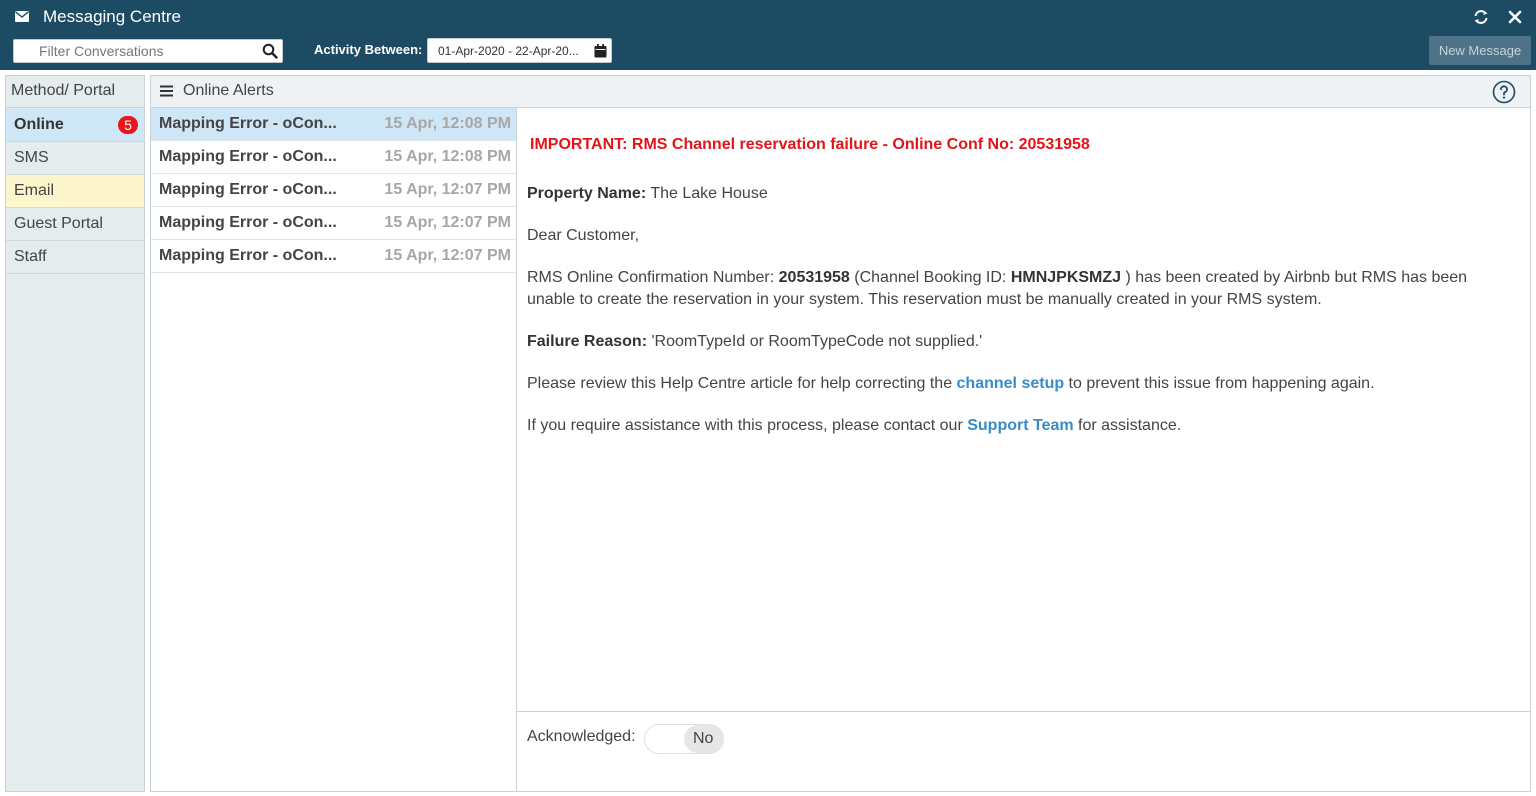 The height and width of the screenshot is (796, 1536). I want to click on filter-conversations, so click(148, 51).